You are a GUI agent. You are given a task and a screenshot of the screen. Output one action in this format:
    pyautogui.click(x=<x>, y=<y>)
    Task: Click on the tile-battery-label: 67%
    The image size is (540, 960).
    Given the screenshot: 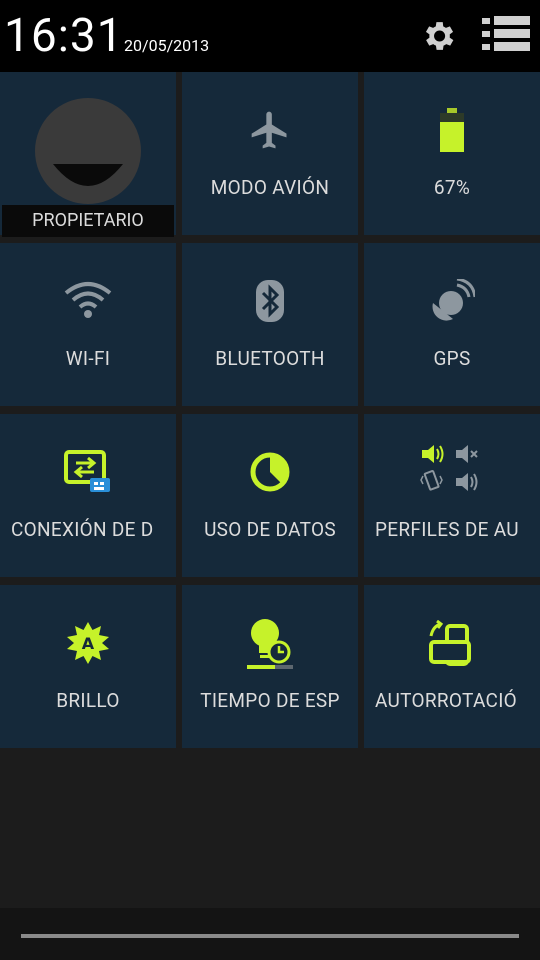 What is the action you would take?
    pyautogui.click(x=452, y=187)
    